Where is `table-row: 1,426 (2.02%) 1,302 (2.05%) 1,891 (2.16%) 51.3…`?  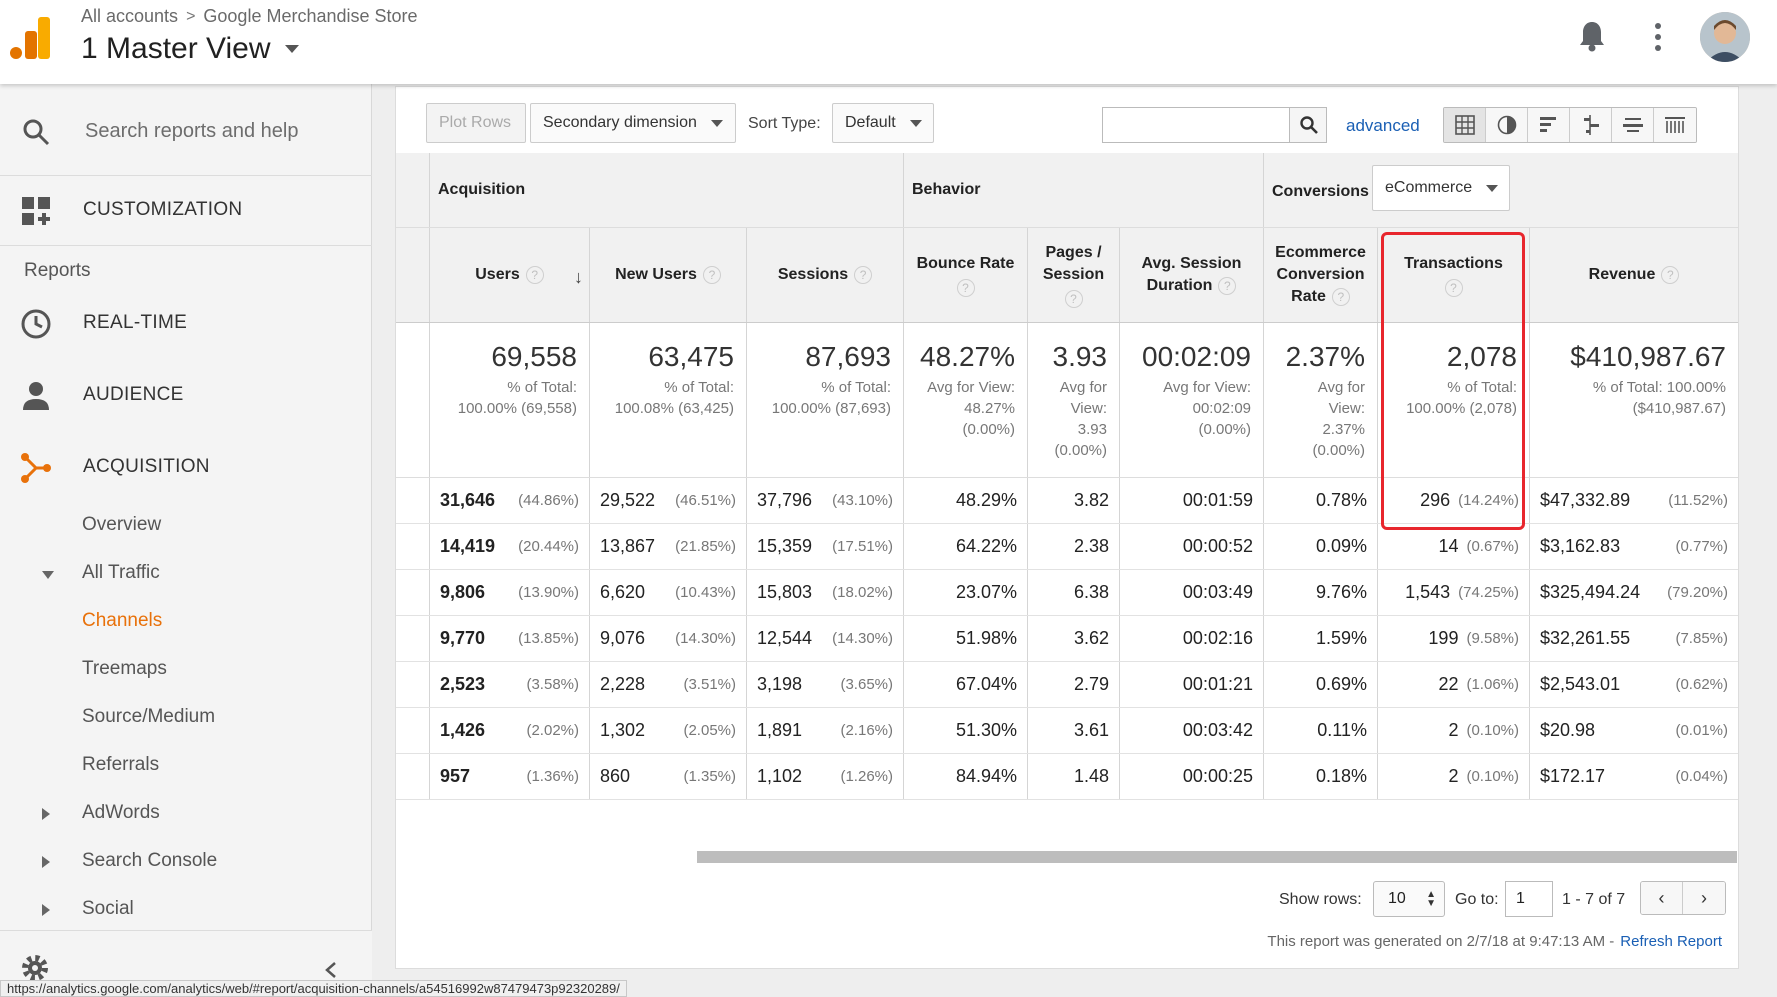
table-row: 1,426 (2.02%) 1,302 (2.05%) 1,891 (2.16%) 51.3… is located at coordinates (1067, 731).